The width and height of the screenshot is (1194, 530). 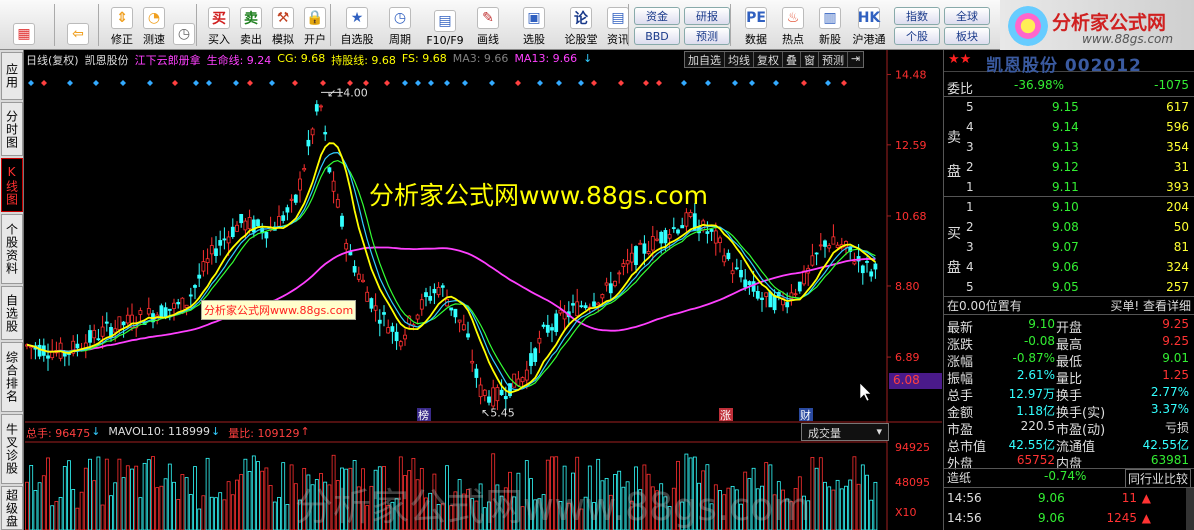 I want to click on toolbar-pill-button: 资金, so click(x=657, y=16).